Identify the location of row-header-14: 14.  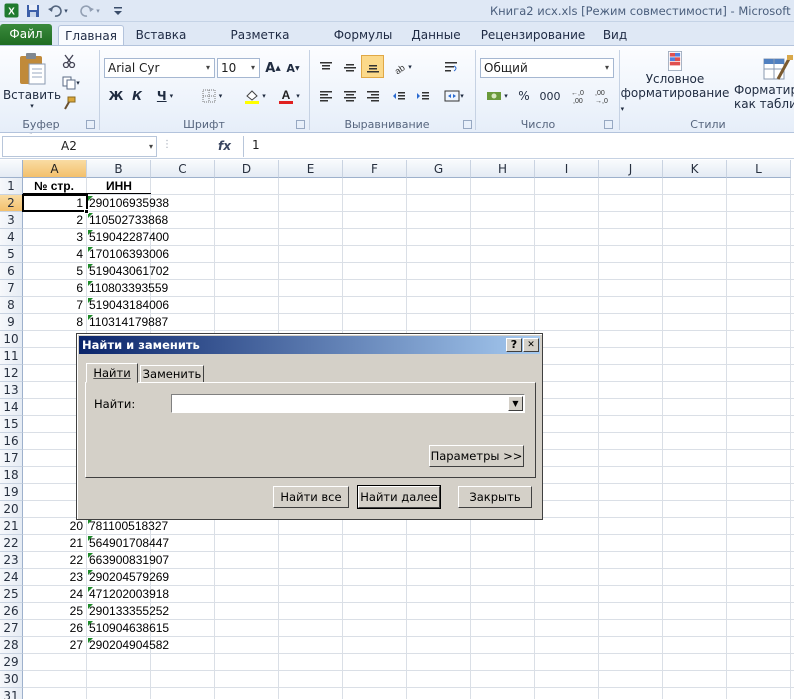
(11, 407).